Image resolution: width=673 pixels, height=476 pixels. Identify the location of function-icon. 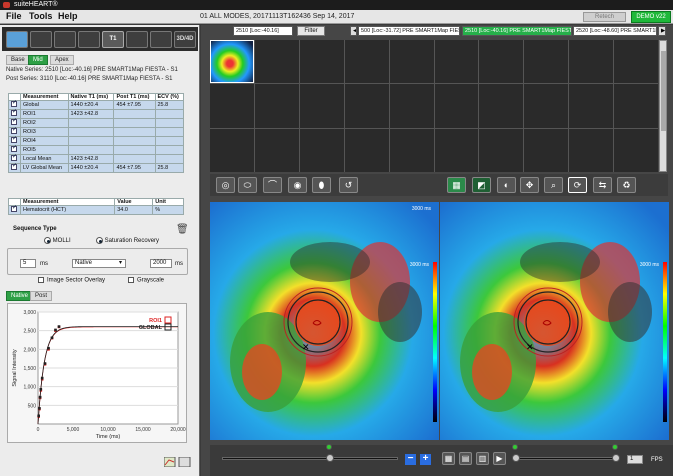
(41, 39).